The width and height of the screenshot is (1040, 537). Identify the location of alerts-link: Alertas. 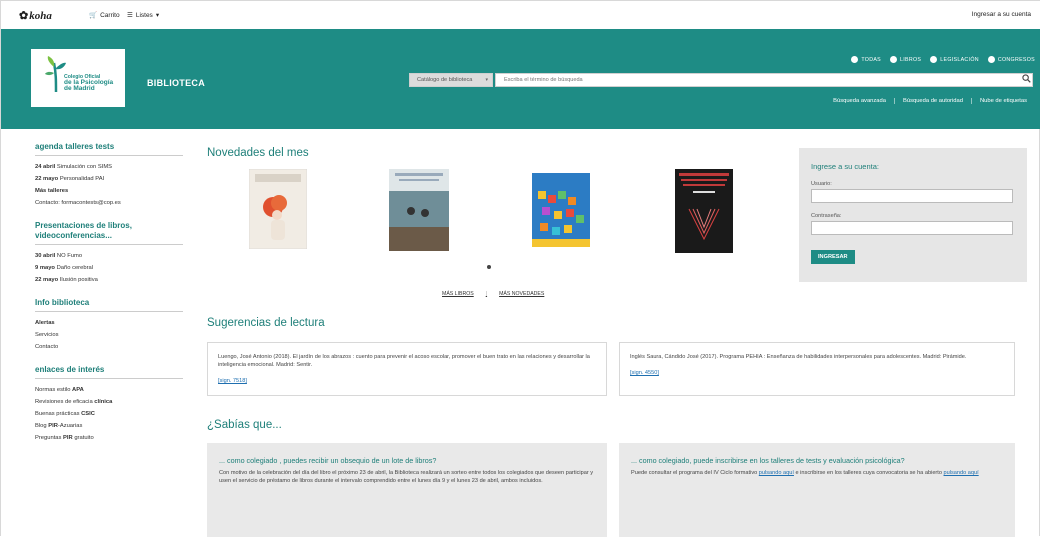
(109, 323).